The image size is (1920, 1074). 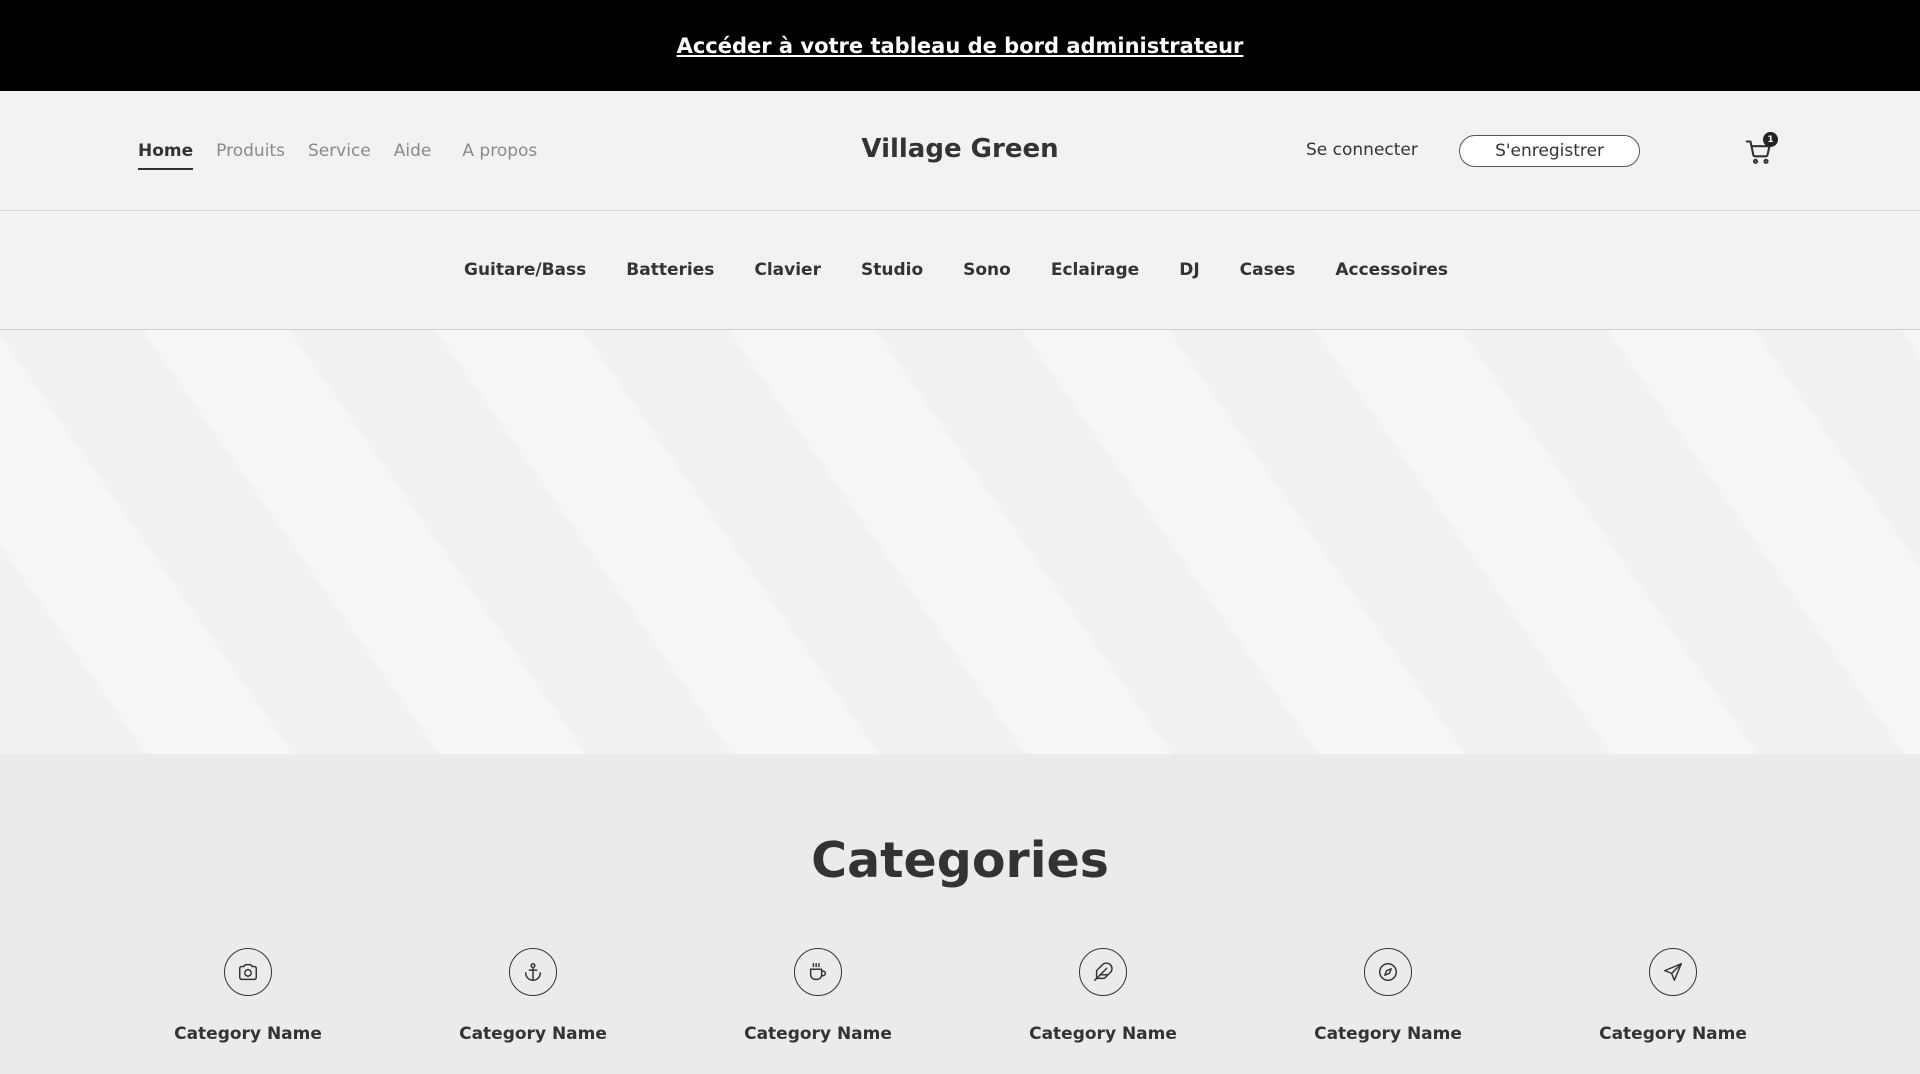 I want to click on category-nav-cases: Cases, so click(x=1268, y=270).